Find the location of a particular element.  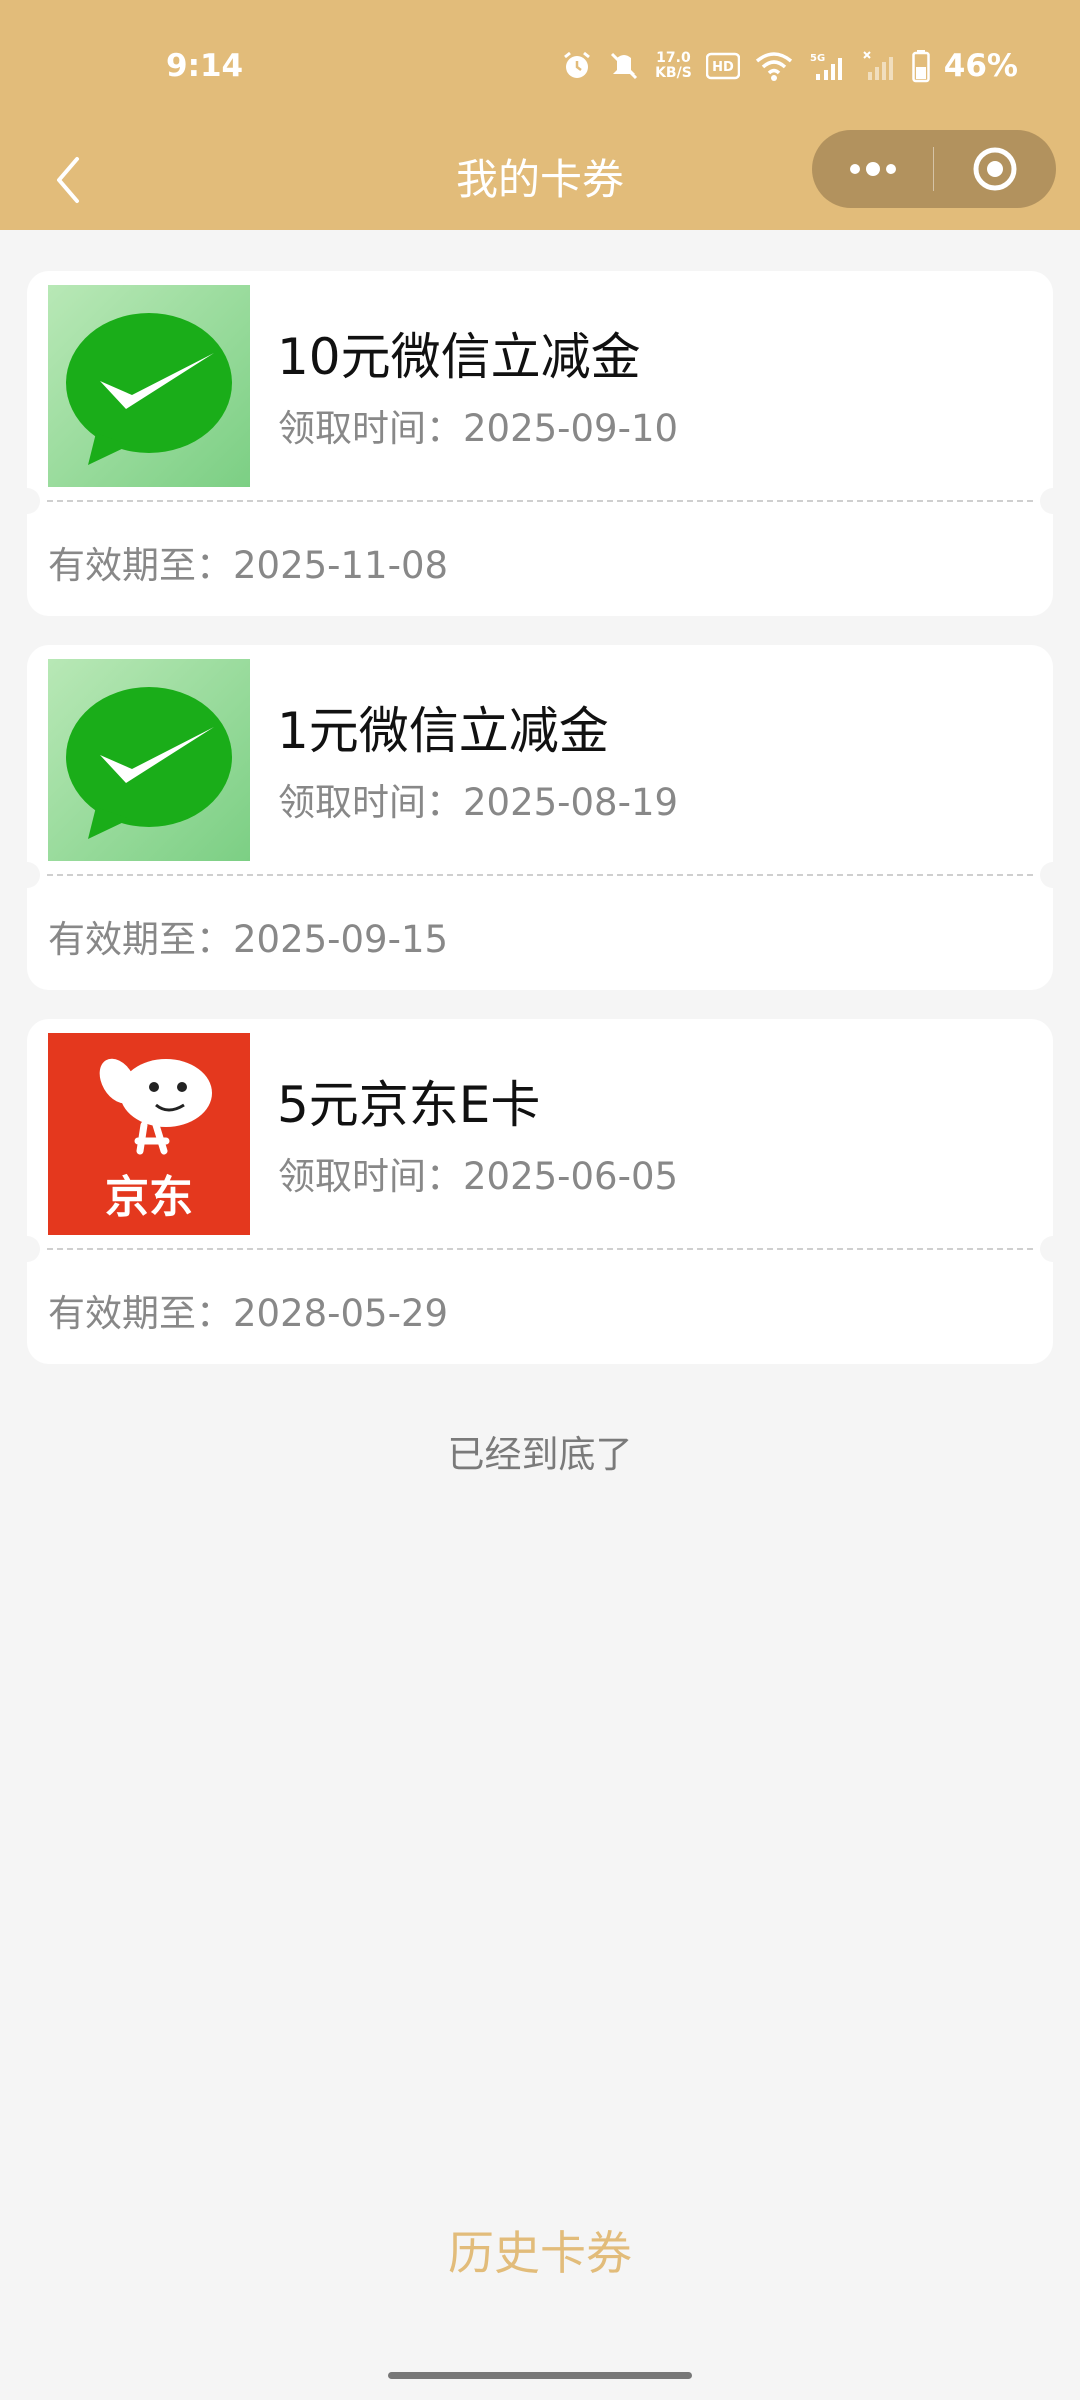

coupon-title: 5元京东E卡 is located at coordinates (409, 1105).